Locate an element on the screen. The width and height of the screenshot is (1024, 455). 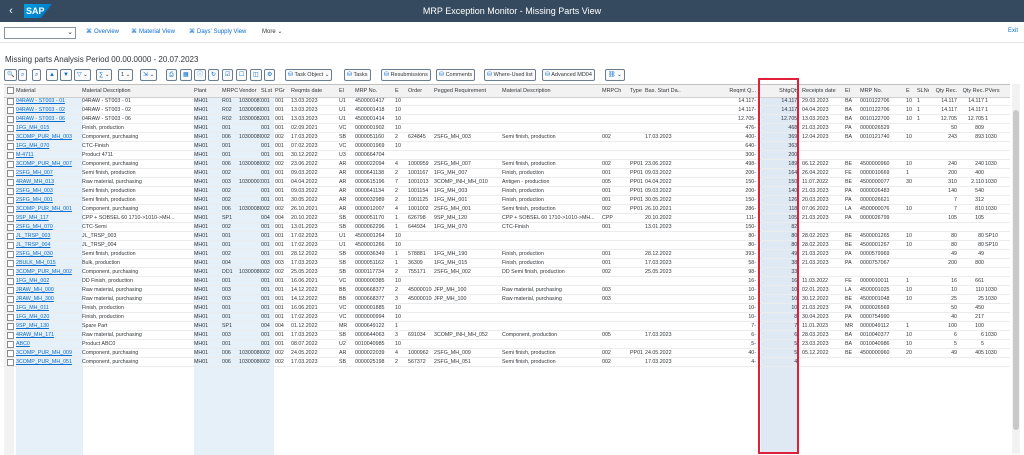
info-button: ⓘ is located at coordinates (200, 75).